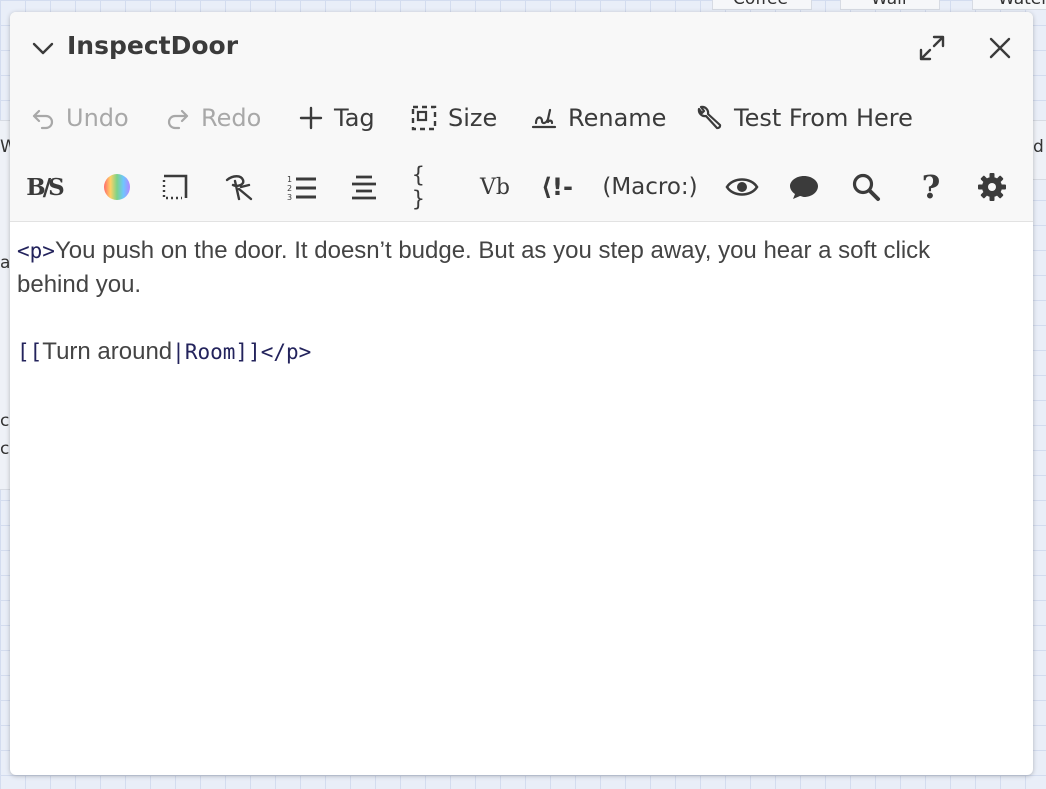 This screenshot has width=1046, height=789. What do you see at coordinates (36, 251) in the screenshot?
I see `html-tag-open: <p>` at bounding box center [36, 251].